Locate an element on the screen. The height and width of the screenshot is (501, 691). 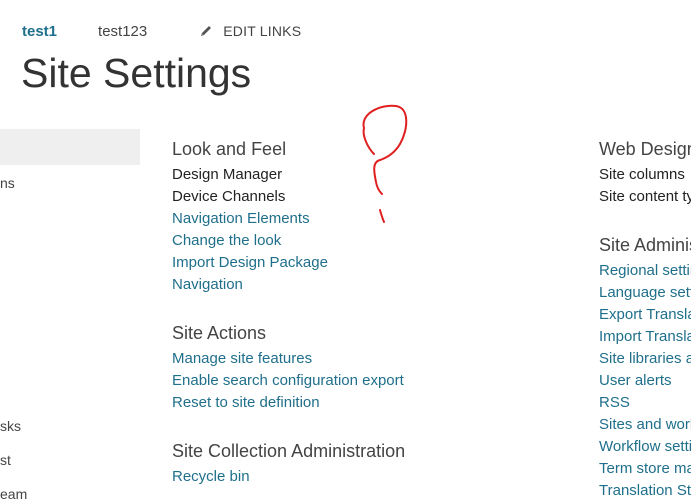
workflow-settings-link: Workflow settings is located at coordinates (645, 446).